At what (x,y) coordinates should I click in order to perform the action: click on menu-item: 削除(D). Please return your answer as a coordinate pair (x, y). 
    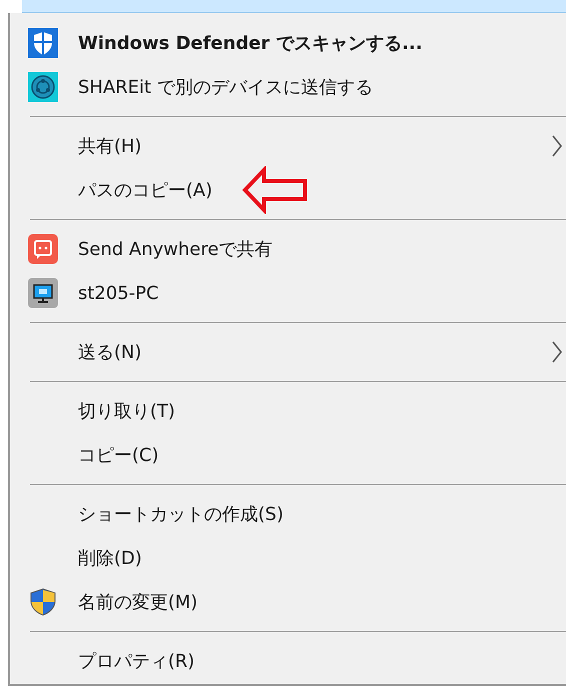
    Looking at the image, I should click on (110, 558).